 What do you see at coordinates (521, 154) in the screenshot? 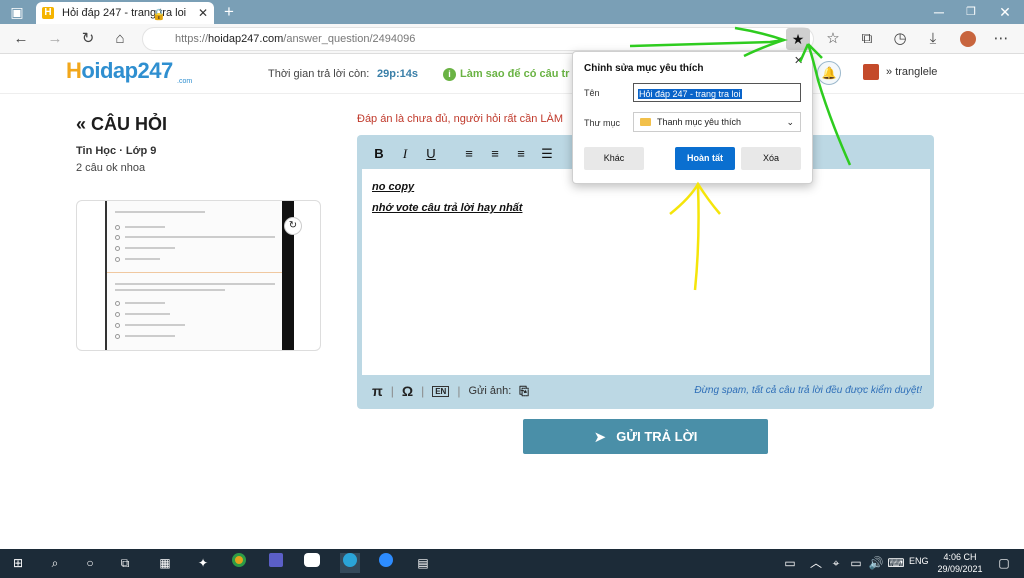
I see `align-right-icon: ≡` at bounding box center [521, 154].